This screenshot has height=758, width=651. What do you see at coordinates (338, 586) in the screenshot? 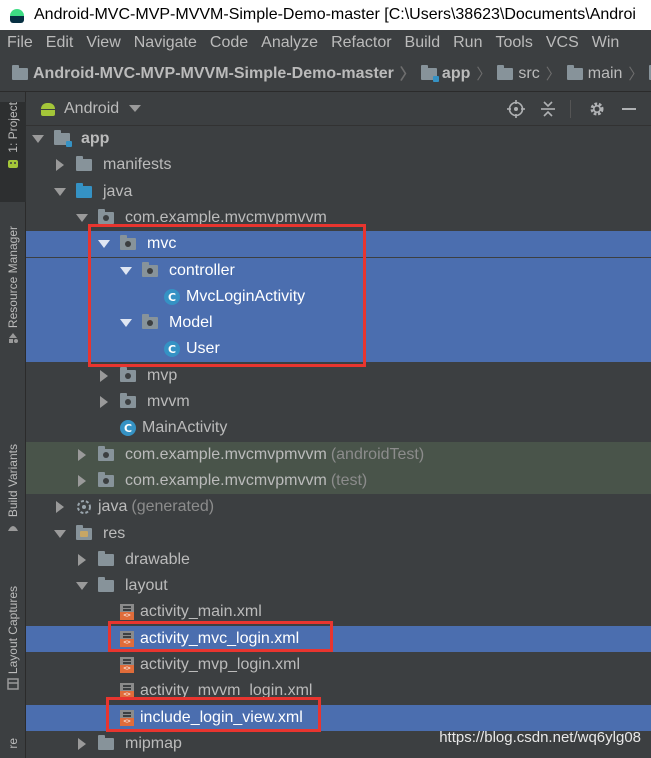
I see `tree-row: layout` at bounding box center [338, 586].